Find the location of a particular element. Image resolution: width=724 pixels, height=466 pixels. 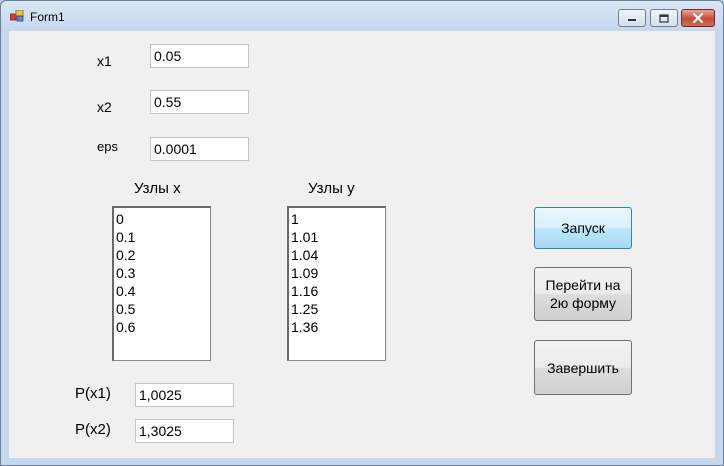

list-item: 0 is located at coordinates (162, 219).